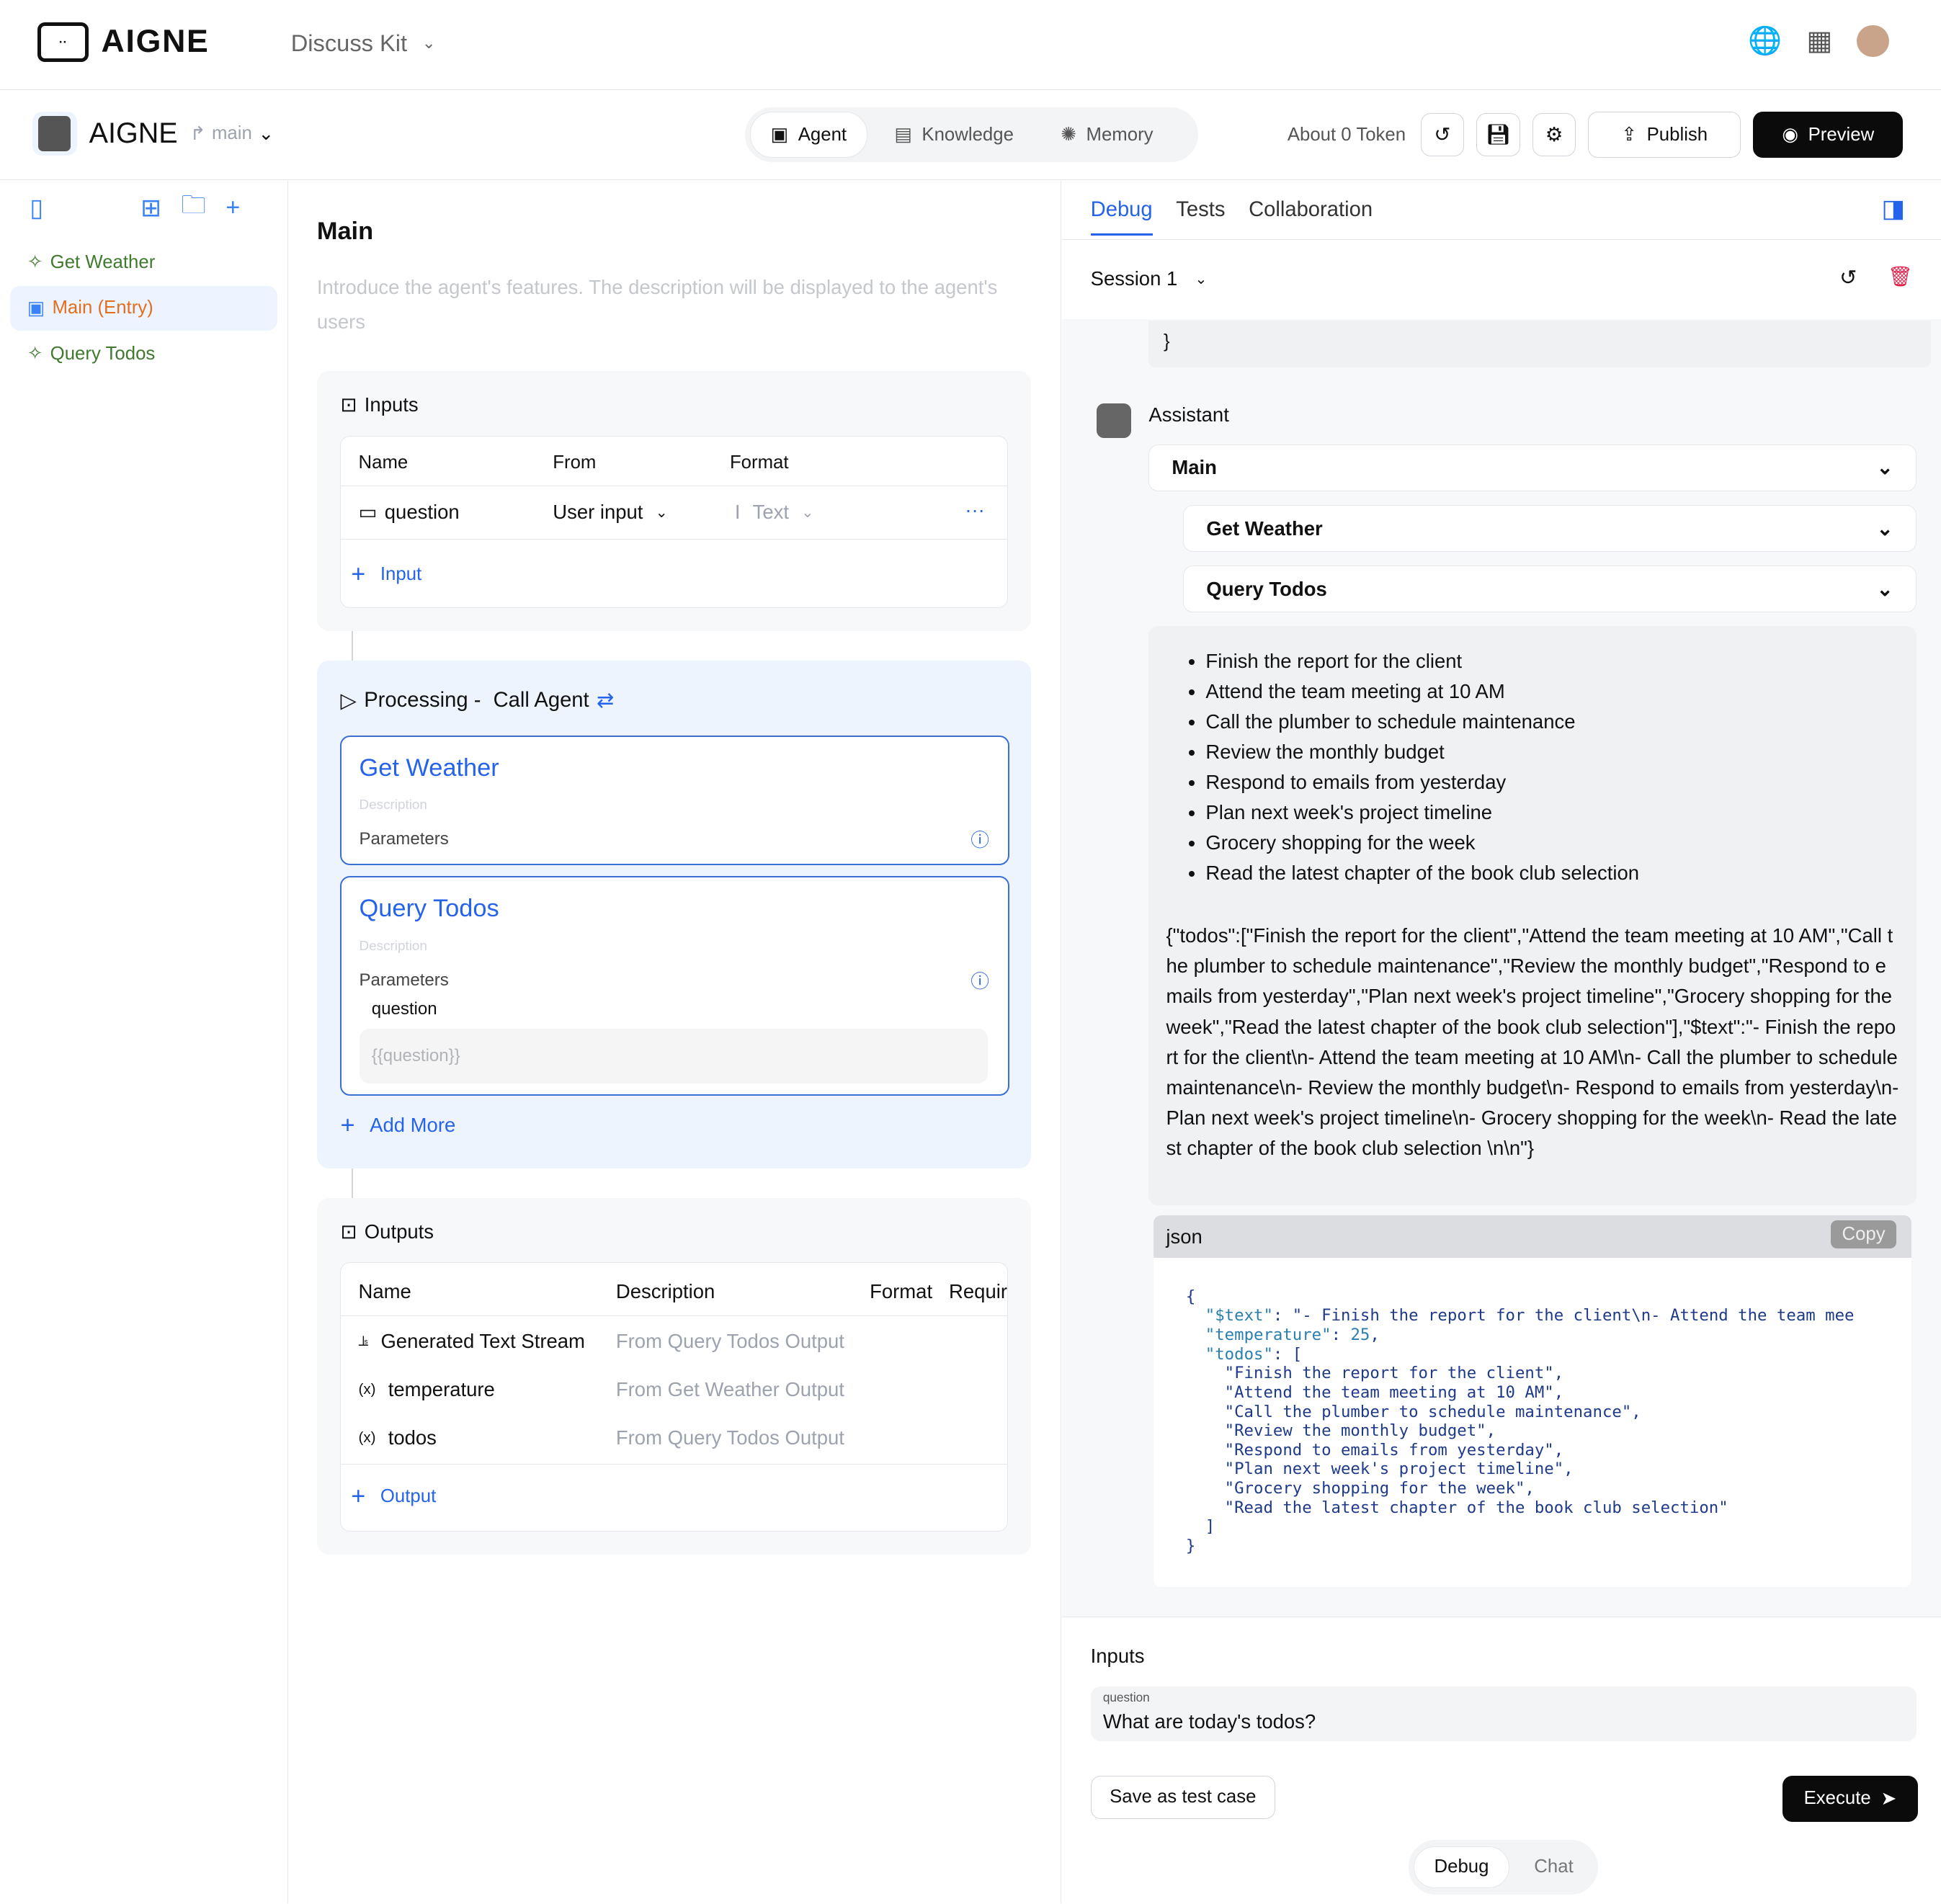  What do you see at coordinates (1848, 277) in the screenshot?
I see `history-icon: ↺` at bounding box center [1848, 277].